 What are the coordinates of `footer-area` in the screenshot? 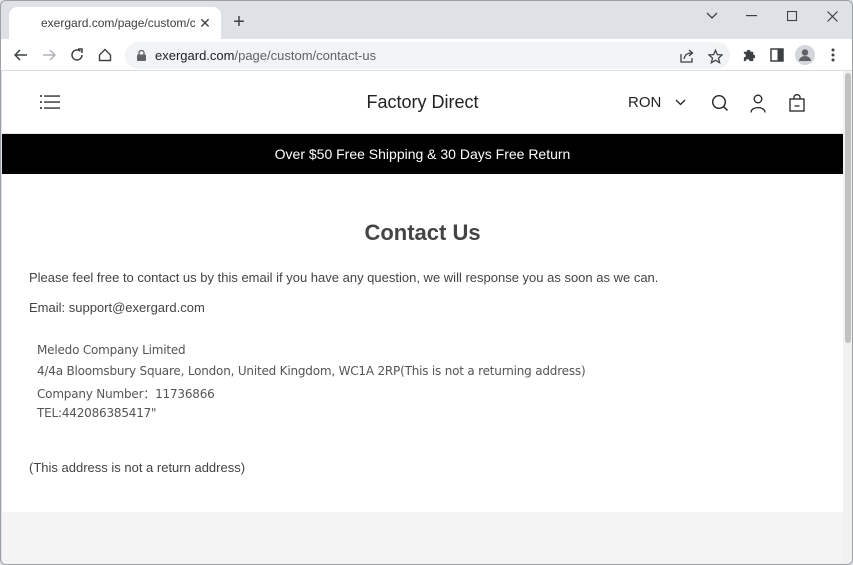 It's located at (422, 538).